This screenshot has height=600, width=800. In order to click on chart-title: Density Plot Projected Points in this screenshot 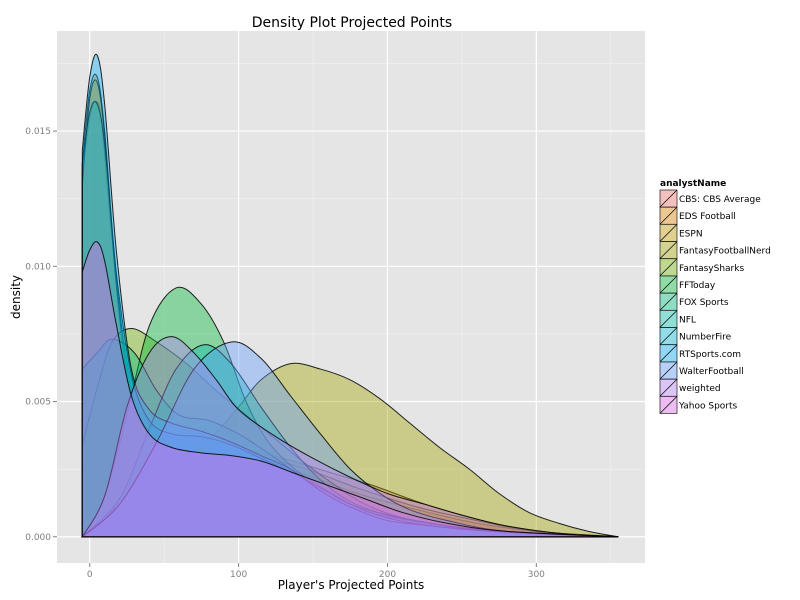, I will do `click(352, 23)`.